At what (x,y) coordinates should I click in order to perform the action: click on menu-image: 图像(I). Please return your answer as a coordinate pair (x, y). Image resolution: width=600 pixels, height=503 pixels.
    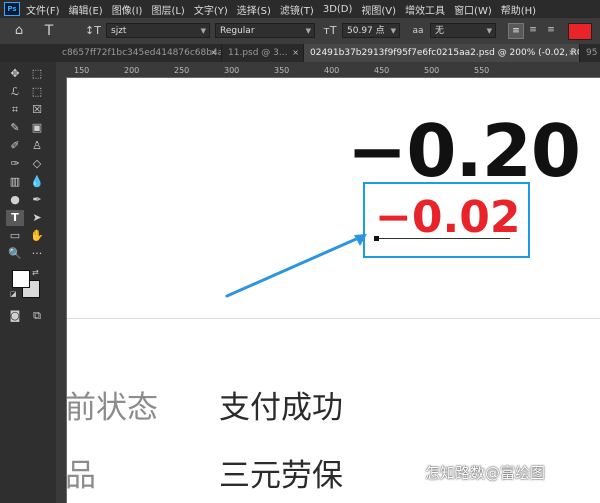
    Looking at the image, I should click on (127, 9).